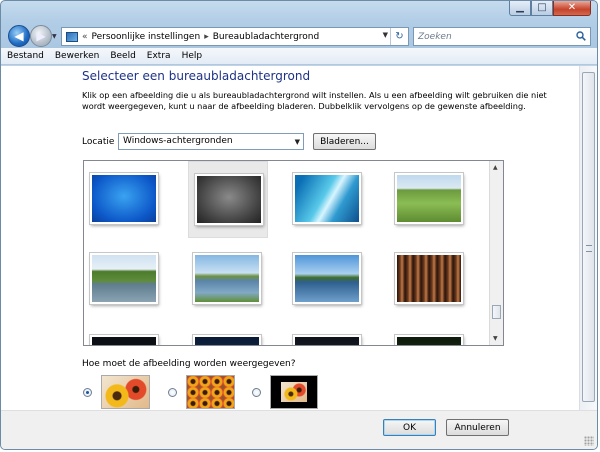  Describe the element at coordinates (54, 36) in the screenshot. I see `recent-pages-dropdown-icon: ▼` at that location.